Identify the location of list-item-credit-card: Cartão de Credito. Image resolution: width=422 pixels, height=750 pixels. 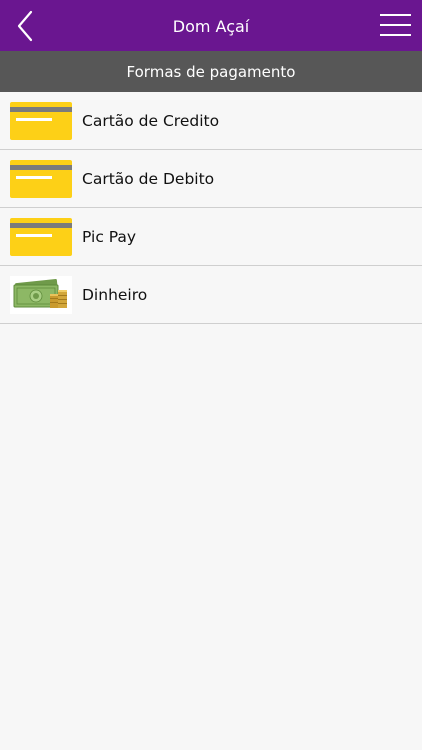
(211, 121).